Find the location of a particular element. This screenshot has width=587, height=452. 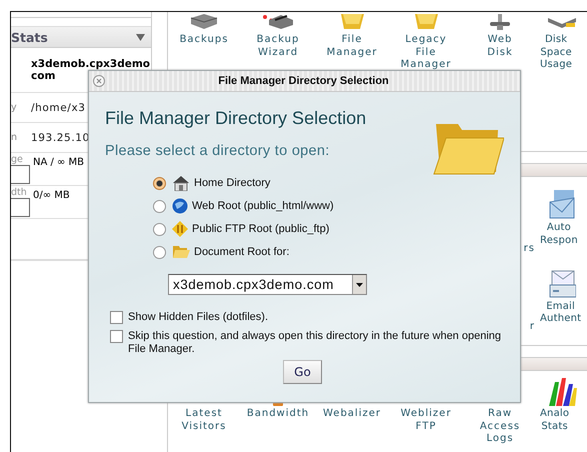

option-label: Document Root for: is located at coordinates (242, 252).